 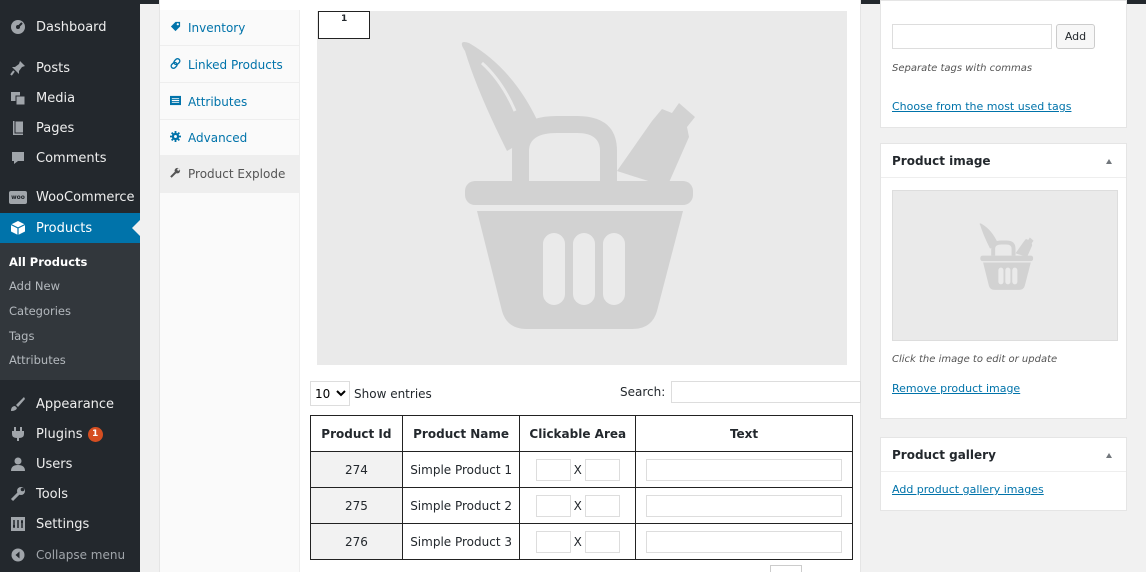 I want to click on menu-media: Media, so click(x=70, y=98).